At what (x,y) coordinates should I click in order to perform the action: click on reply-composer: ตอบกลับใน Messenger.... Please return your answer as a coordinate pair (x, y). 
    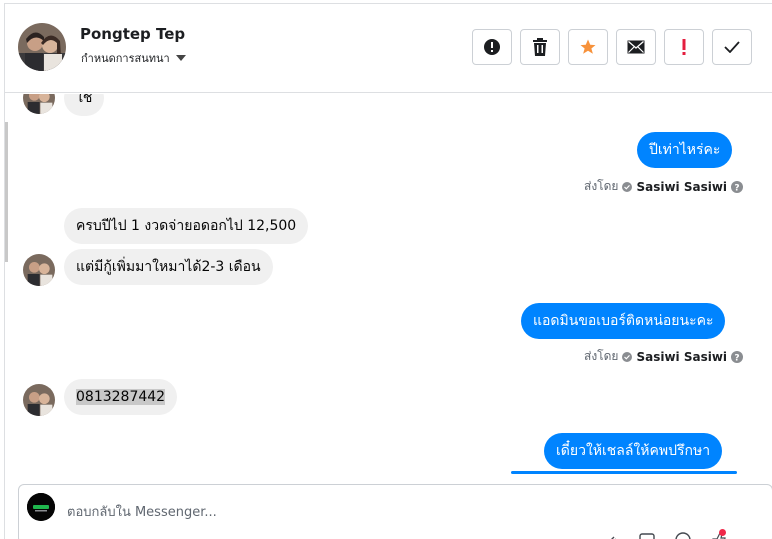
    Looking at the image, I should click on (395, 511).